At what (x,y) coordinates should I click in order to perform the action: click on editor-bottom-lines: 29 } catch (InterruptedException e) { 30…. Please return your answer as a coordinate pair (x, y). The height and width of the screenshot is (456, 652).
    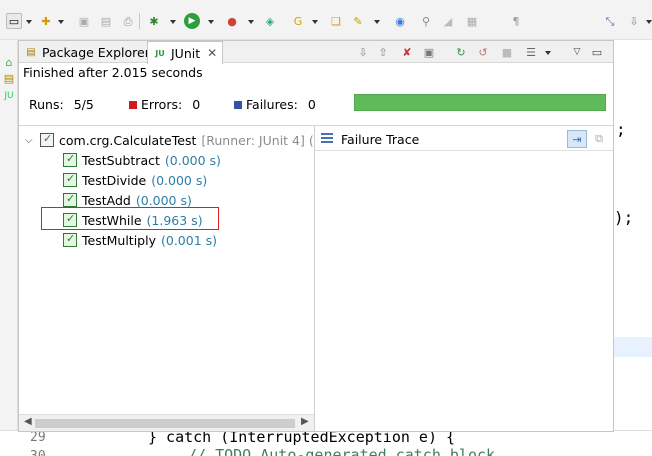
    Looking at the image, I should click on (326, 443).